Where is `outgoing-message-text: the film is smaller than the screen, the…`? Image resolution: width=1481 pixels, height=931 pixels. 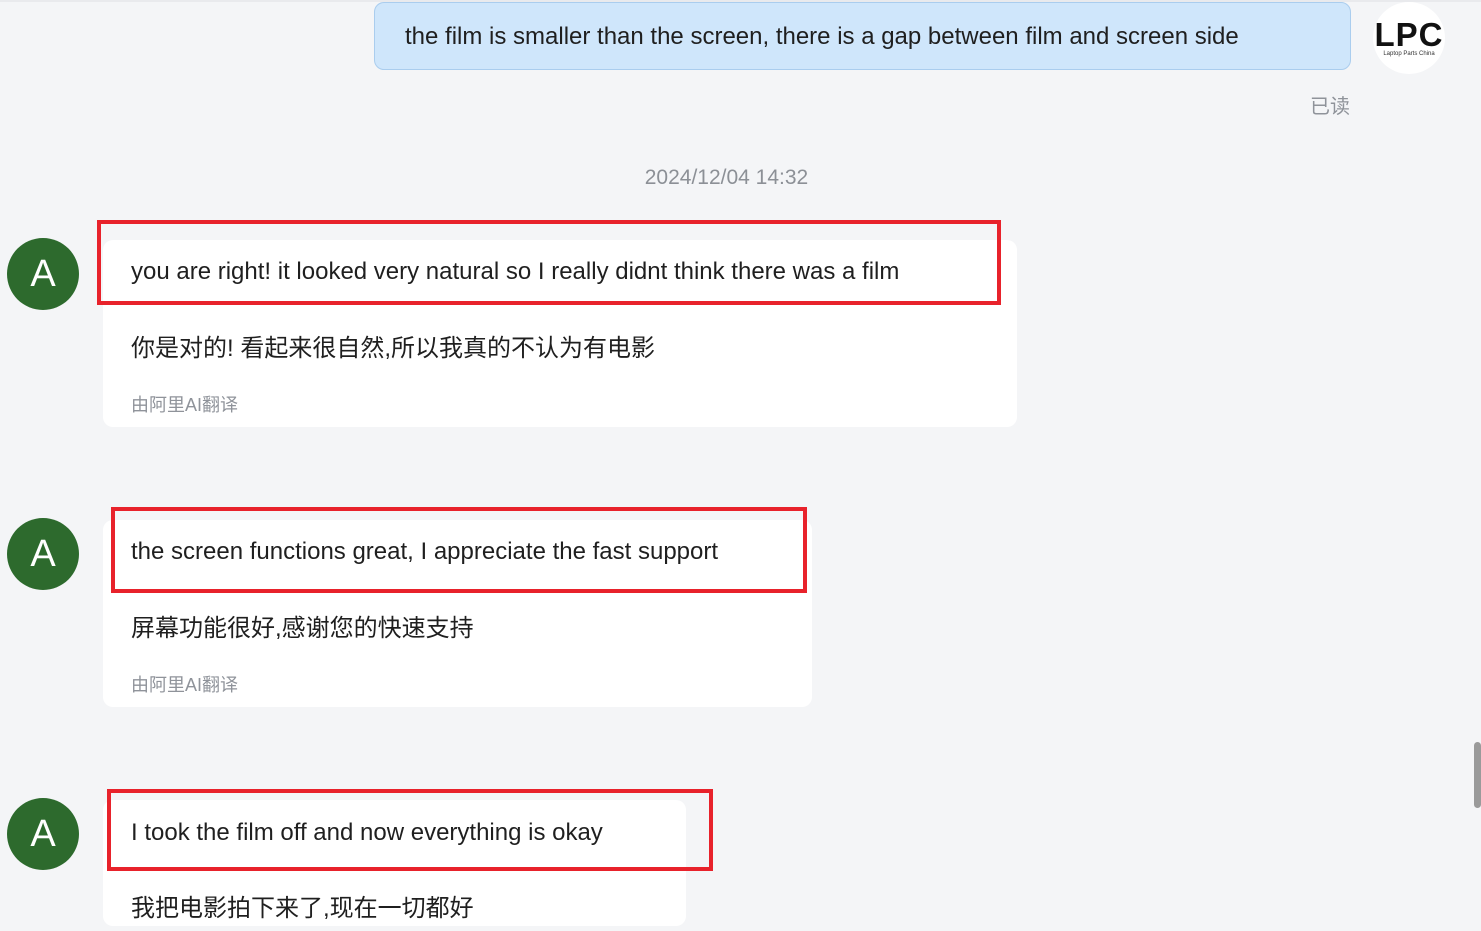 outgoing-message-text: the film is smaller than the screen, the… is located at coordinates (822, 36).